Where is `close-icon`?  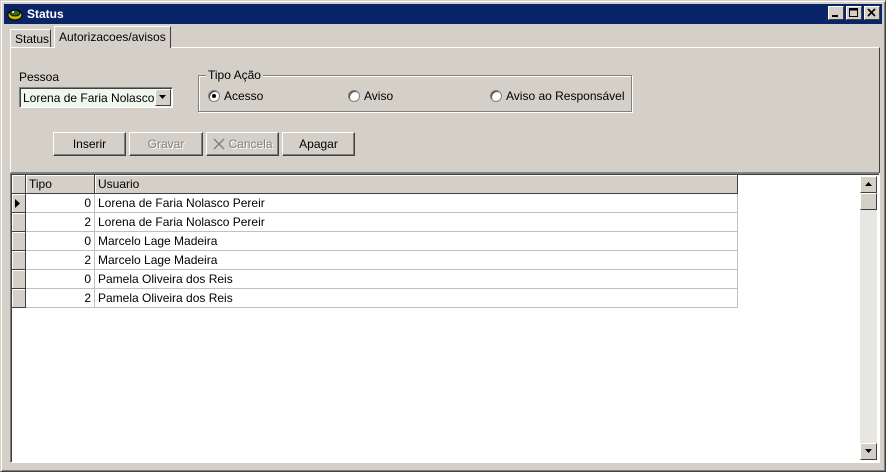 close-icon is located at coordinates (871, 12).